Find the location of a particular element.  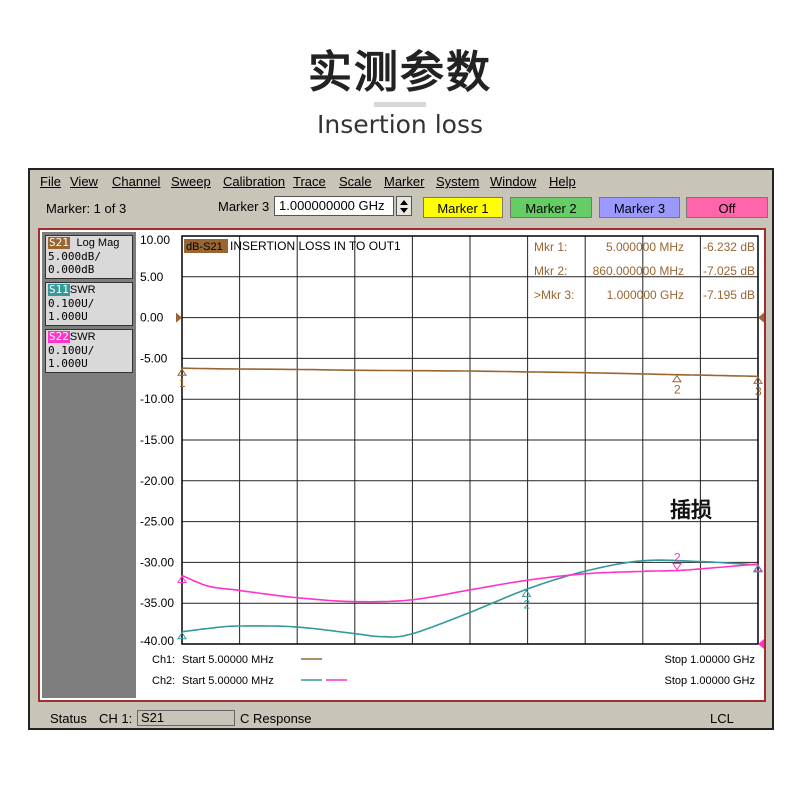

trace-tag: S11 is located at coordinates (59, 289).